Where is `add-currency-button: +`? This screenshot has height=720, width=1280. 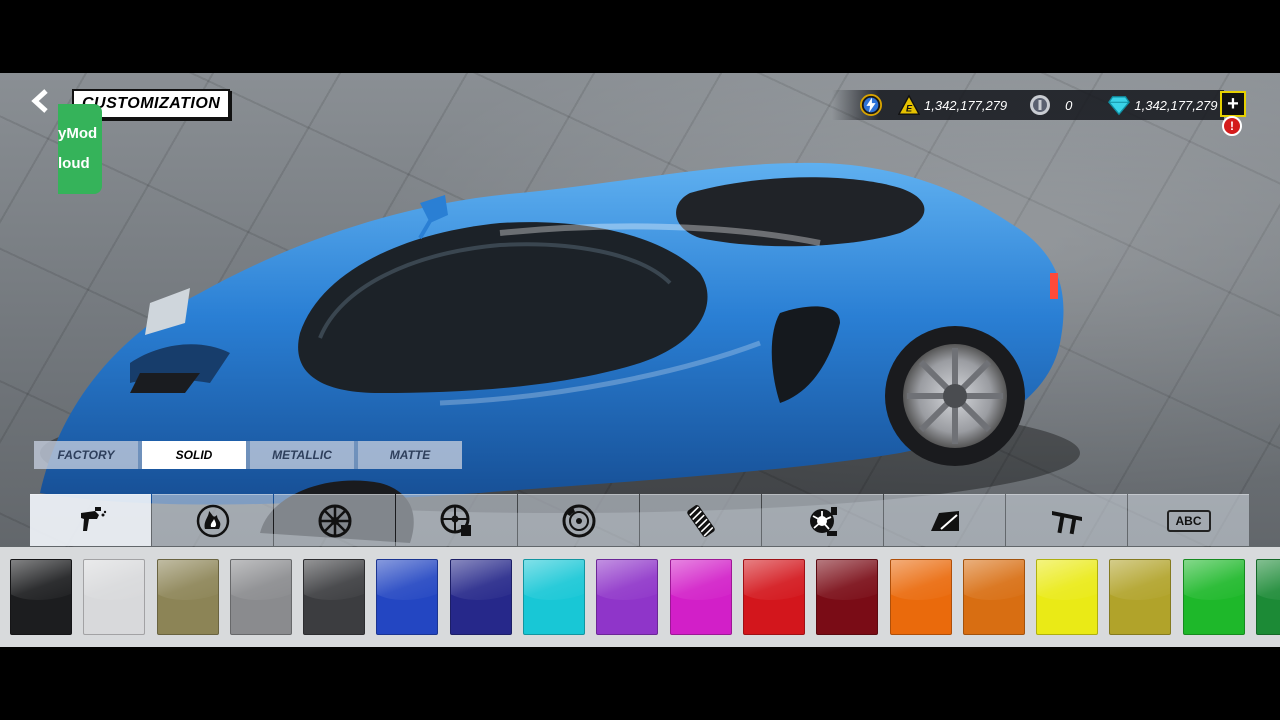 add-currency-button: + is located at coordinates (1233, 104).